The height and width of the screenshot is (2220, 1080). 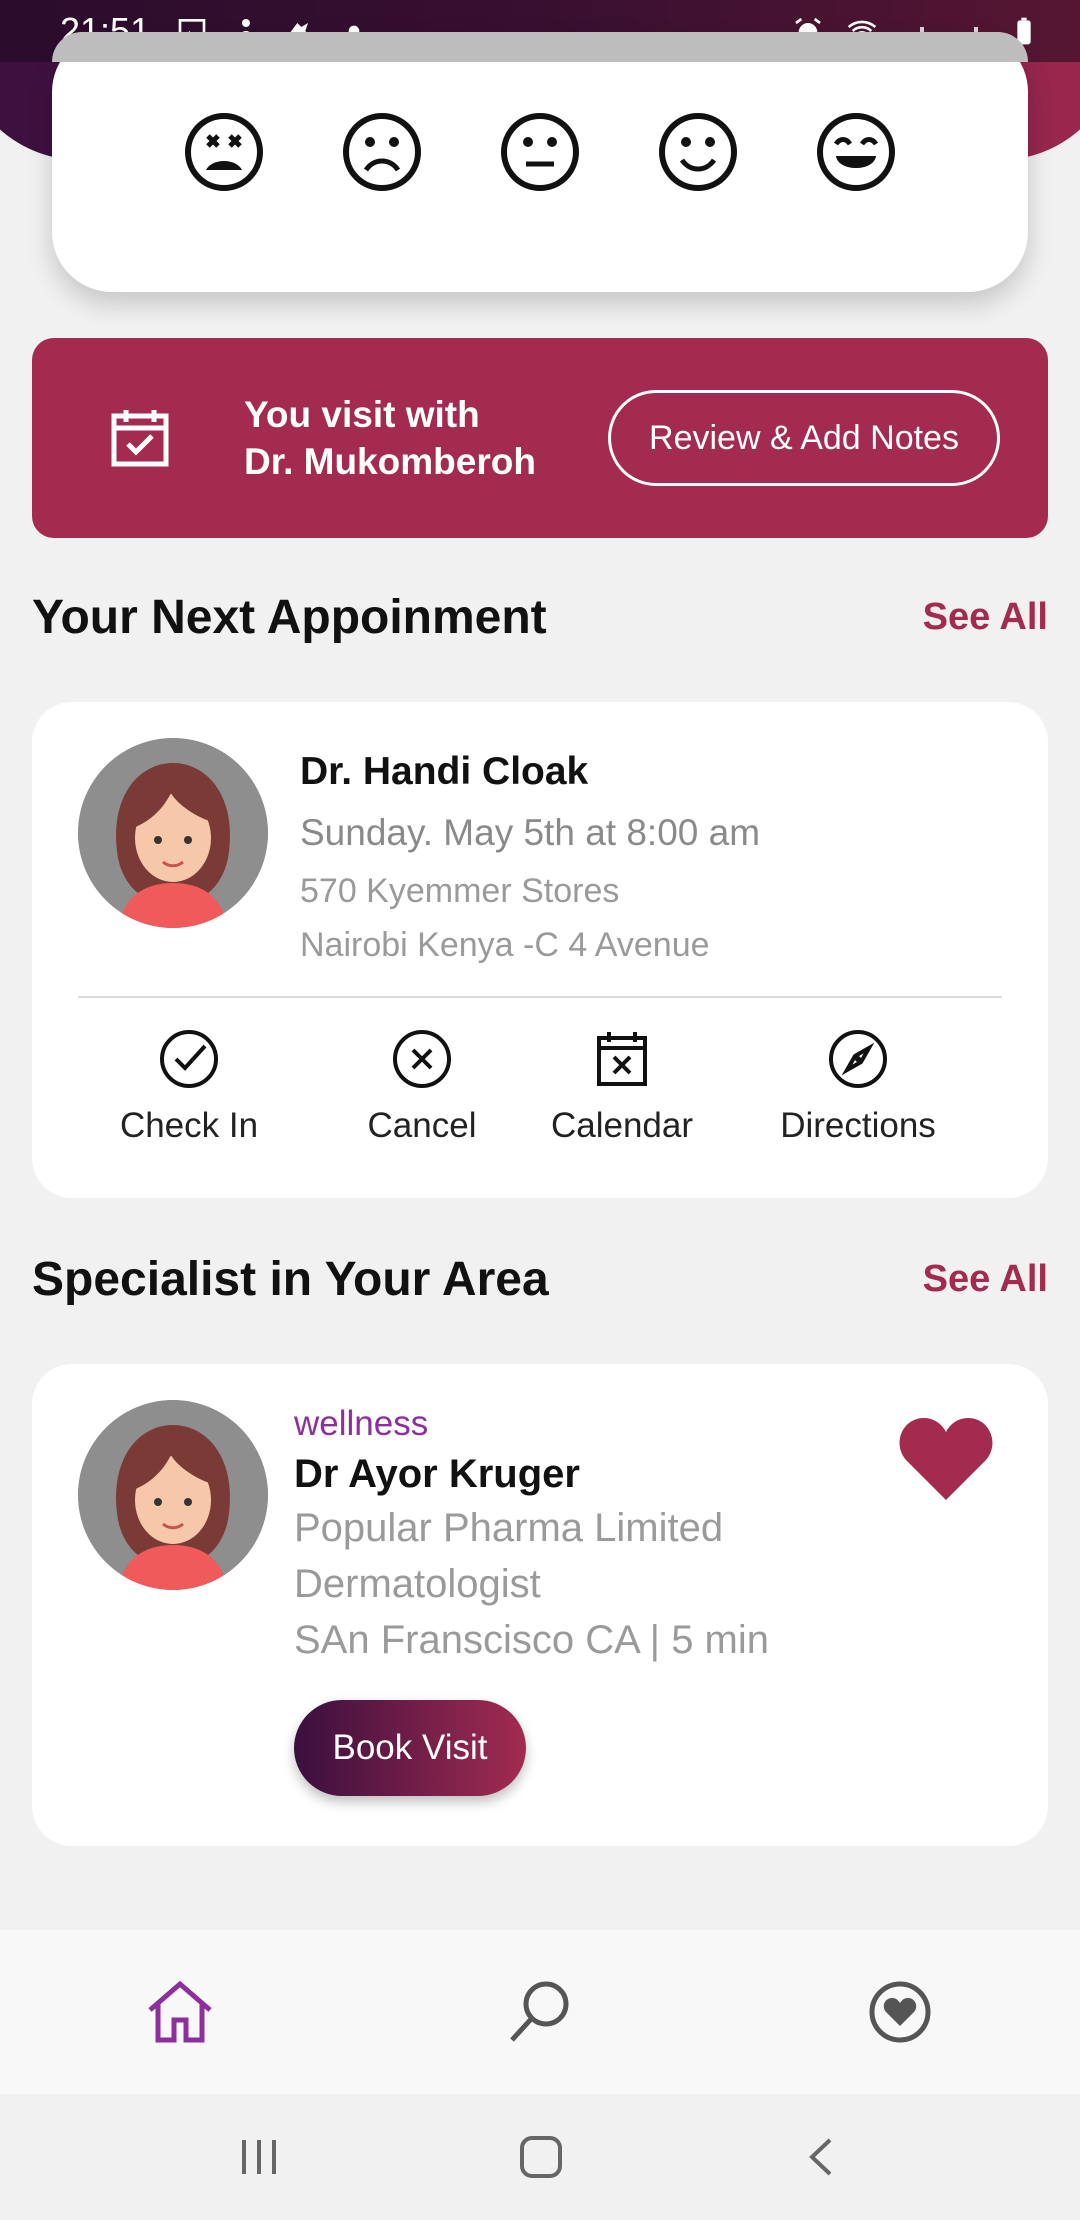 I want to click on appointment-date: Sunday. May 5th at 8:00 am, so click(x=530, y=832).